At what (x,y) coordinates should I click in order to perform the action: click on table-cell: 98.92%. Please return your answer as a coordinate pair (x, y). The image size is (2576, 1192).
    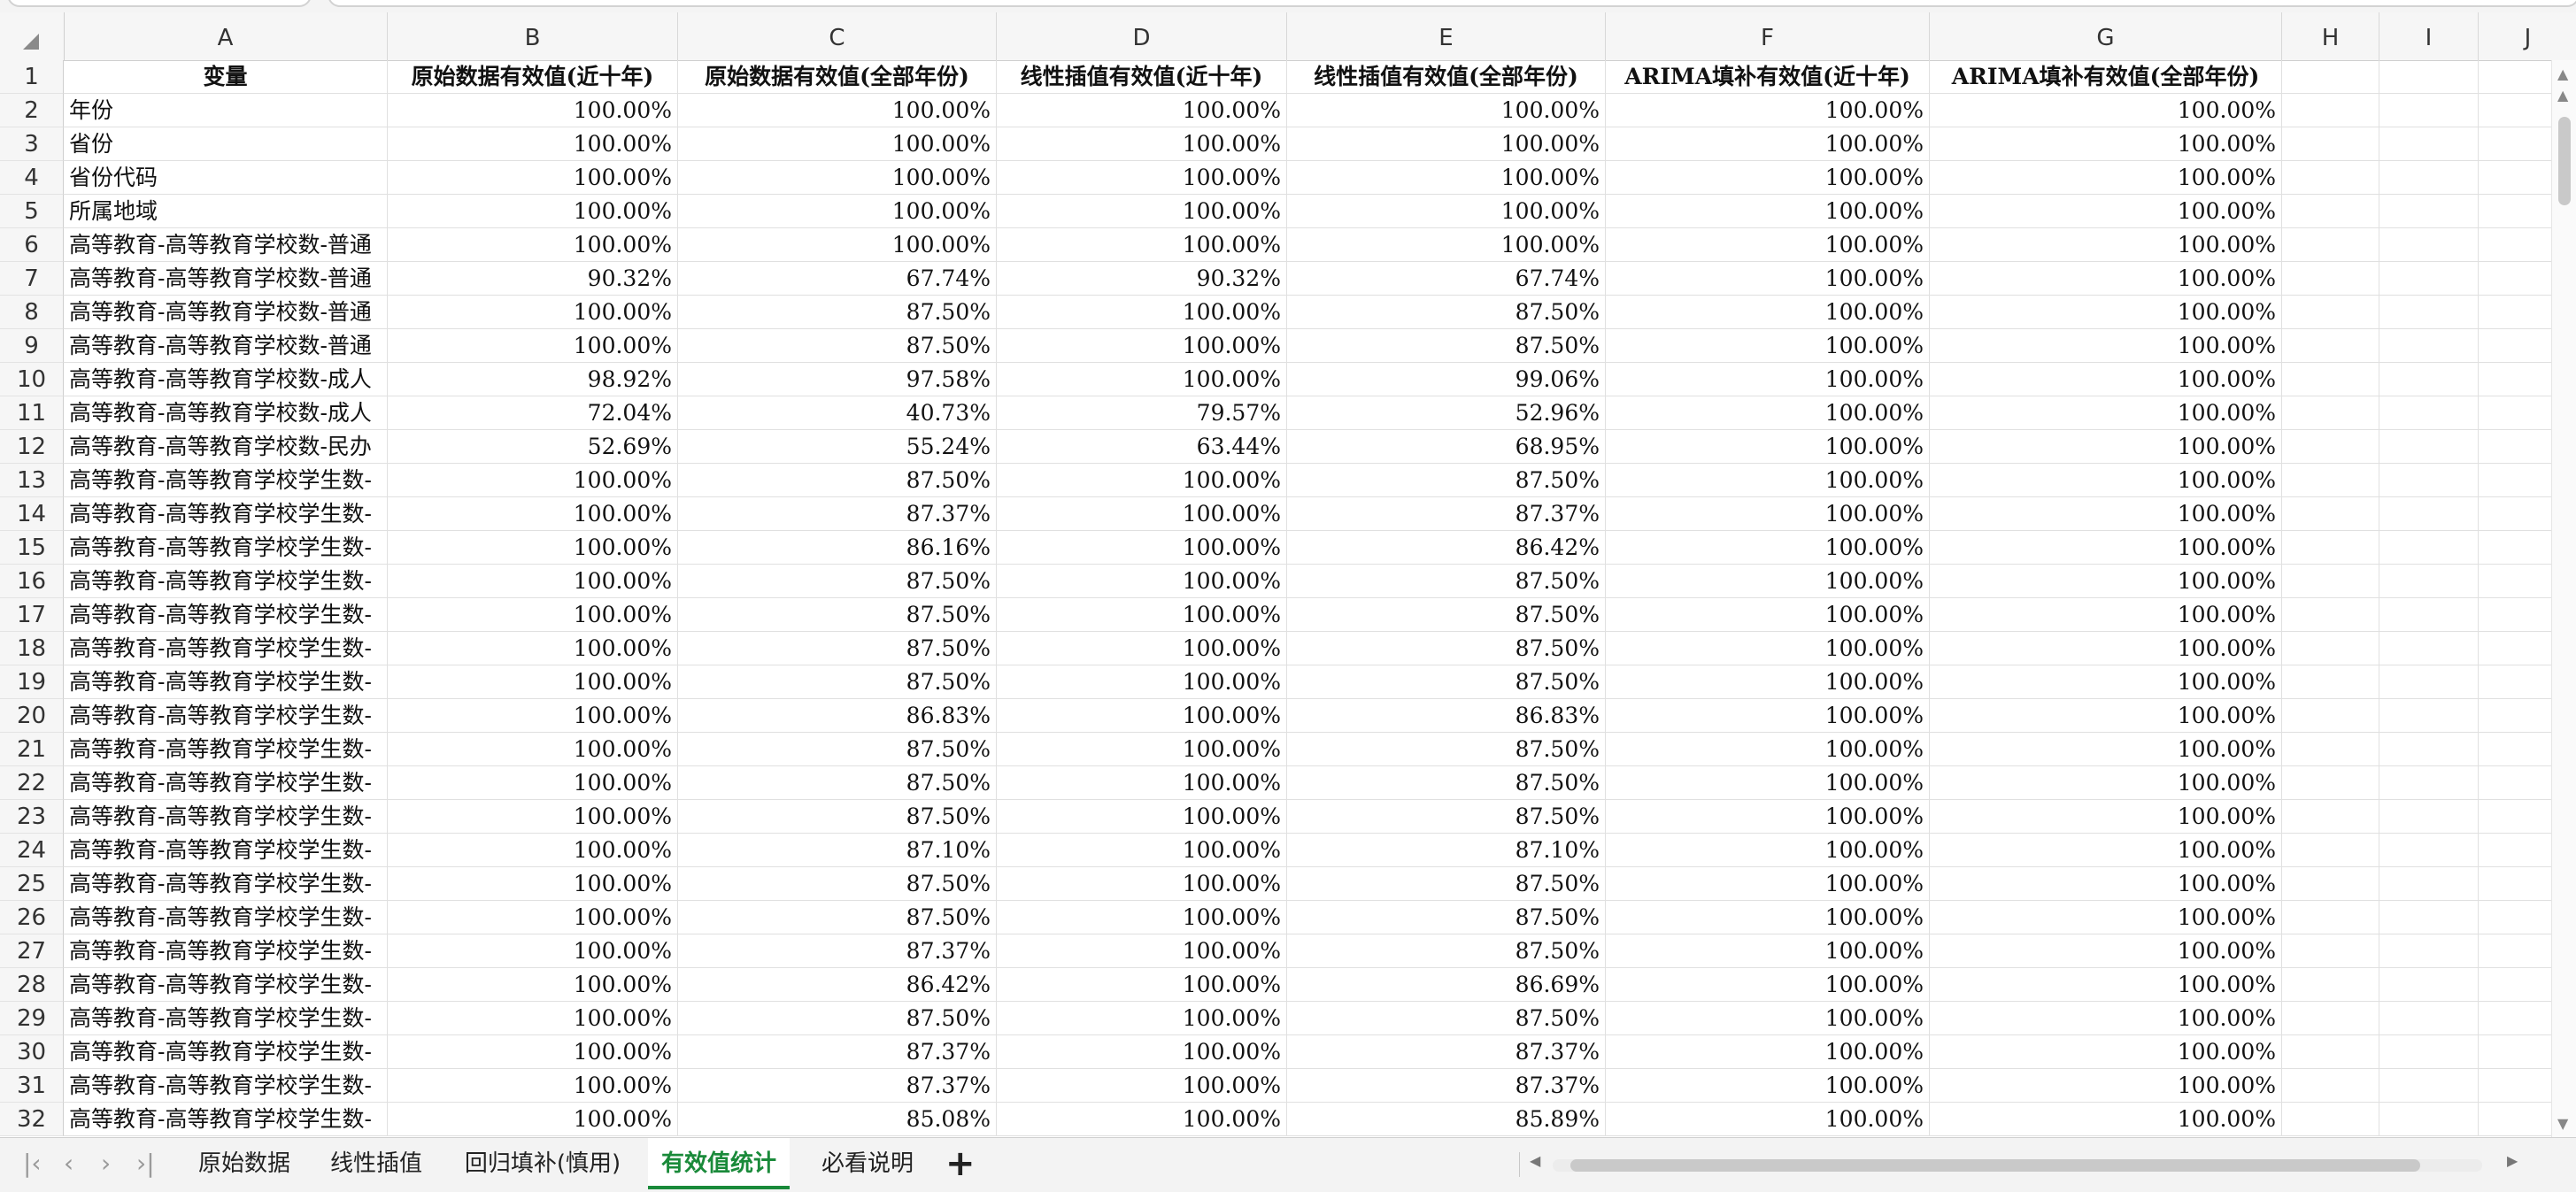
    Looking at the image, I should click on (533, 379).